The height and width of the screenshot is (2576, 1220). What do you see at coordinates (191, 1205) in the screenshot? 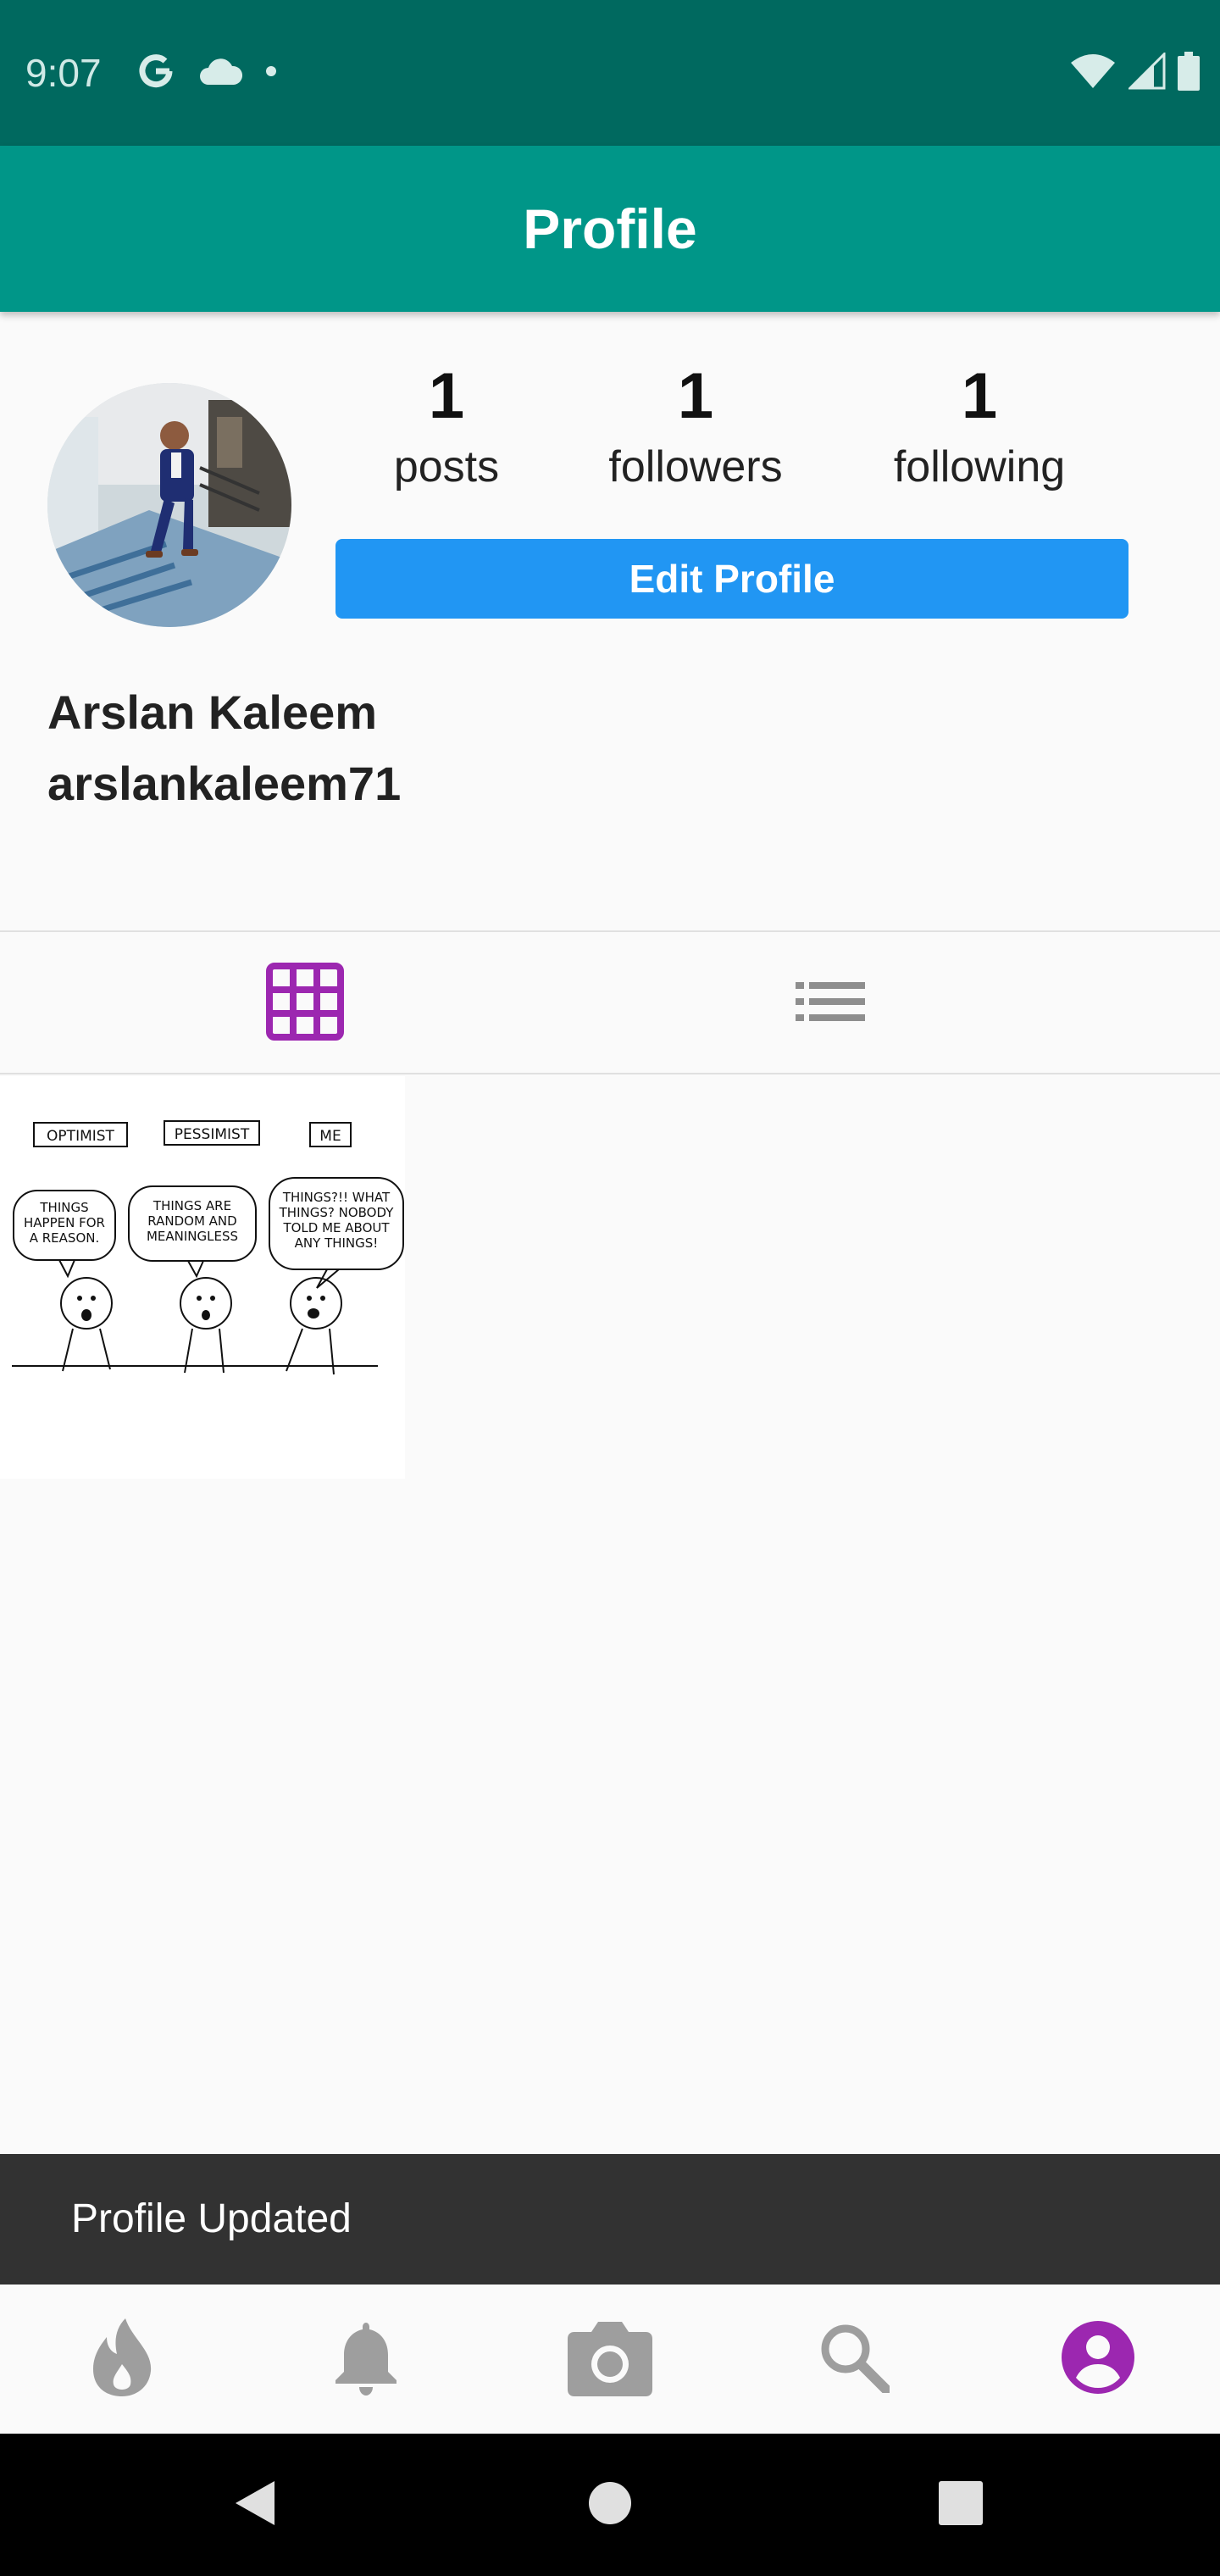
I see `comic-bubble-text: THINGS ARE` at bounding box center [191, 1205].